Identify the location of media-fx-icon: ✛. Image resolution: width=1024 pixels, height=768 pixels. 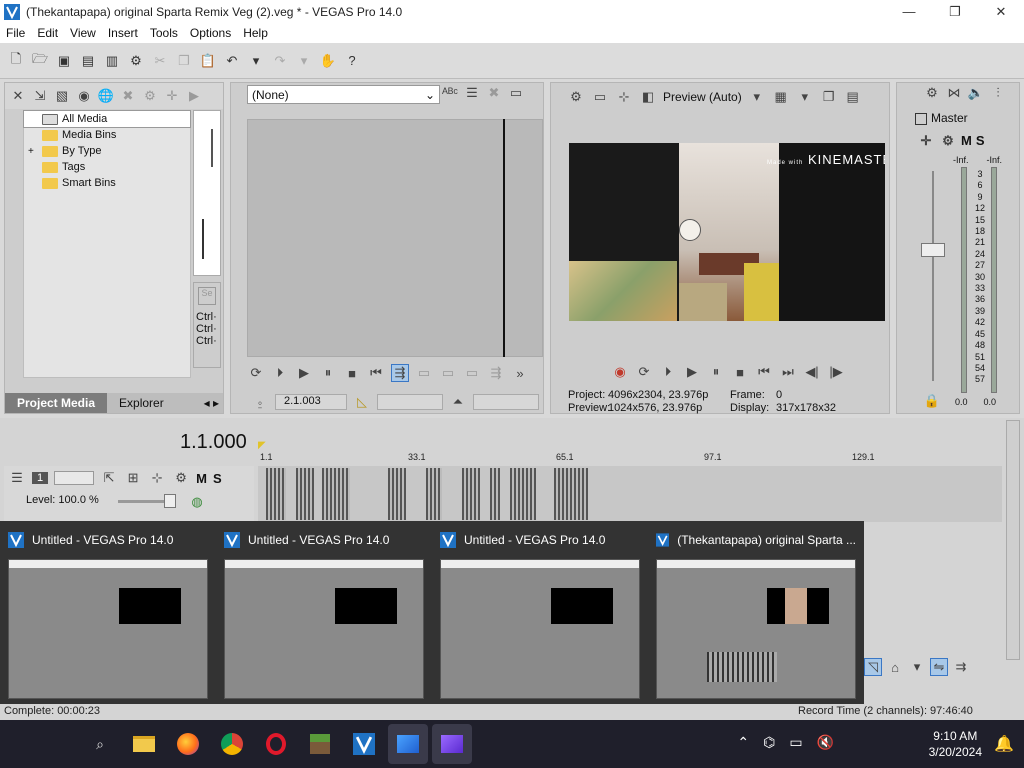
(172, 96).